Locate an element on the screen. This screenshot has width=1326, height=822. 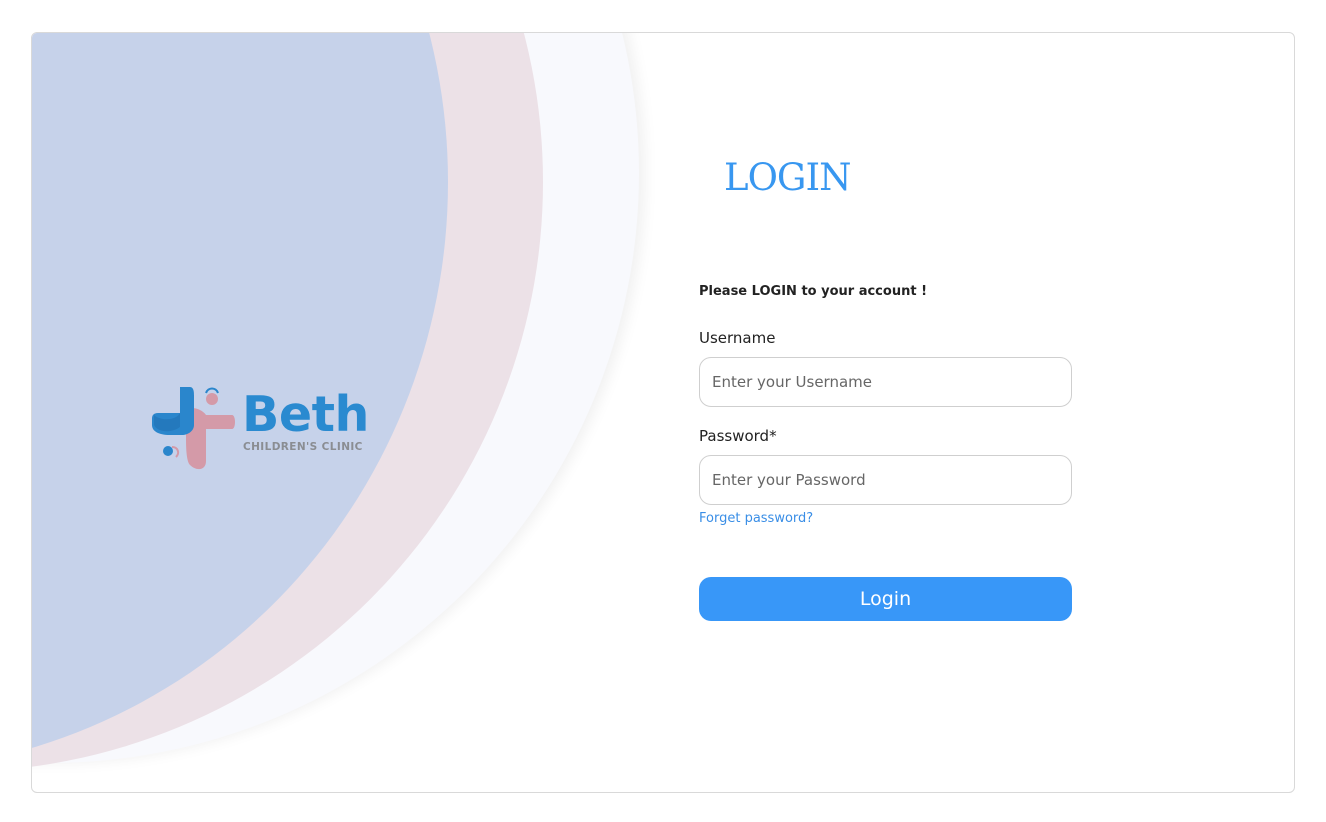
login-button: Login is located at coordinates (885, 599).